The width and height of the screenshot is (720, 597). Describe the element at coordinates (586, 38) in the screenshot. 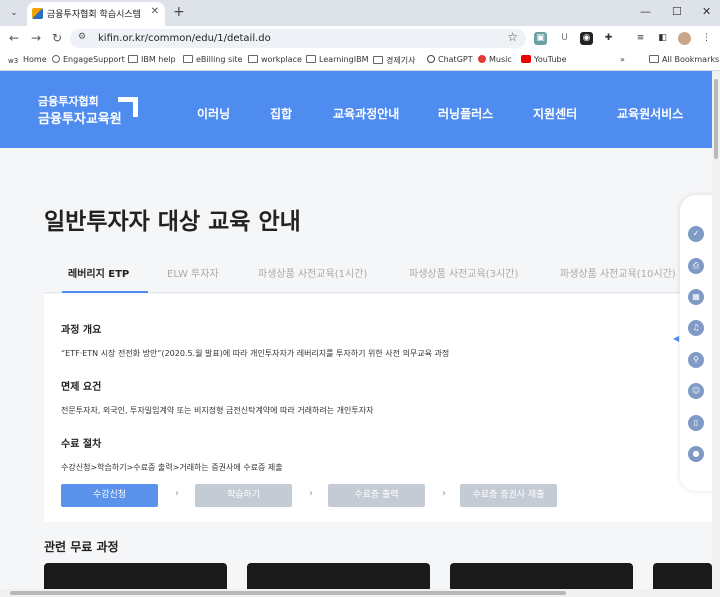

I see `camera-extension-icon: ◉` at that location.